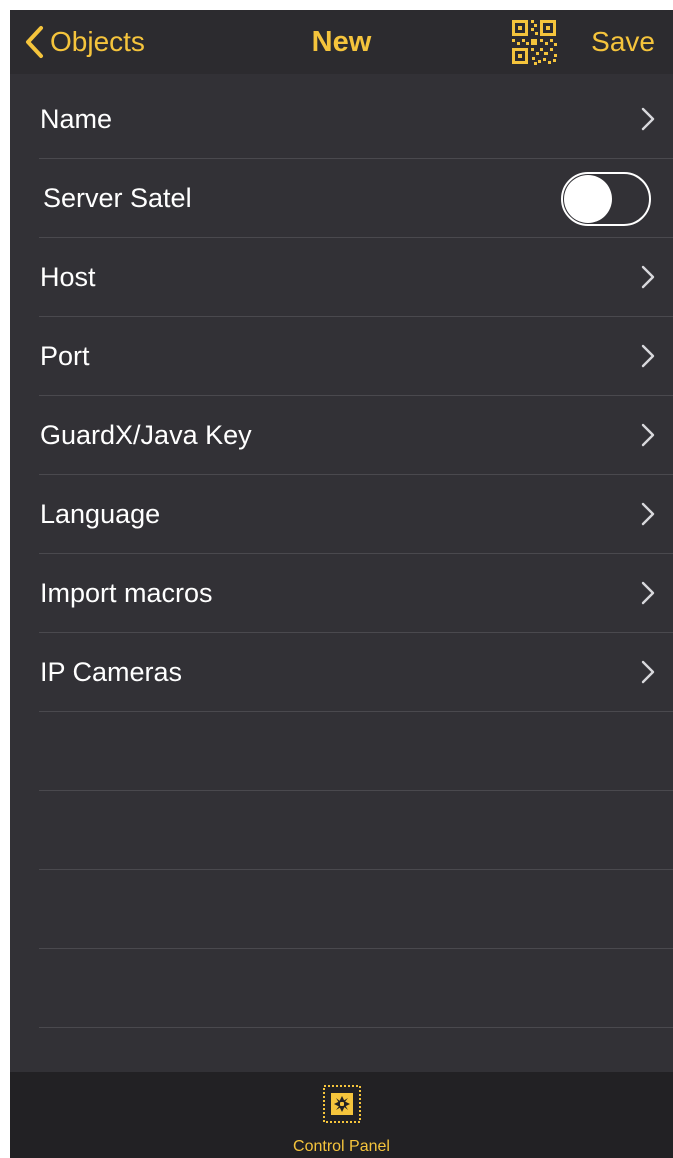 This screenshot has height=1158, width=673. I want to click on tab-label: Control Panel, so click(341, 1146).